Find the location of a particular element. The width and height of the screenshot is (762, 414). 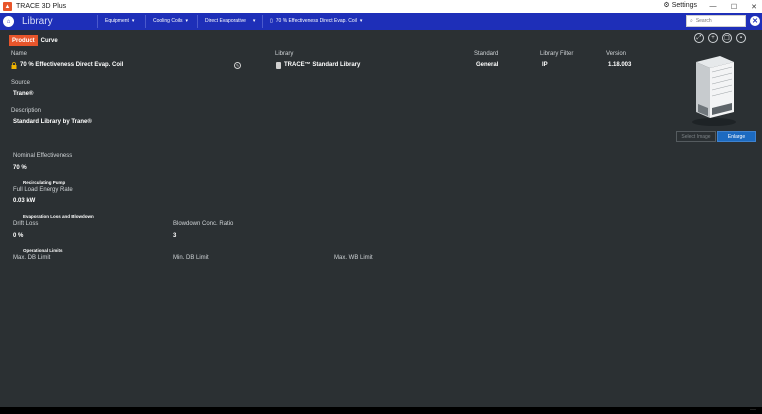

breadcrumb-cooling-coils: Cooling Coils ▾ is located at coordinates (170, 21).